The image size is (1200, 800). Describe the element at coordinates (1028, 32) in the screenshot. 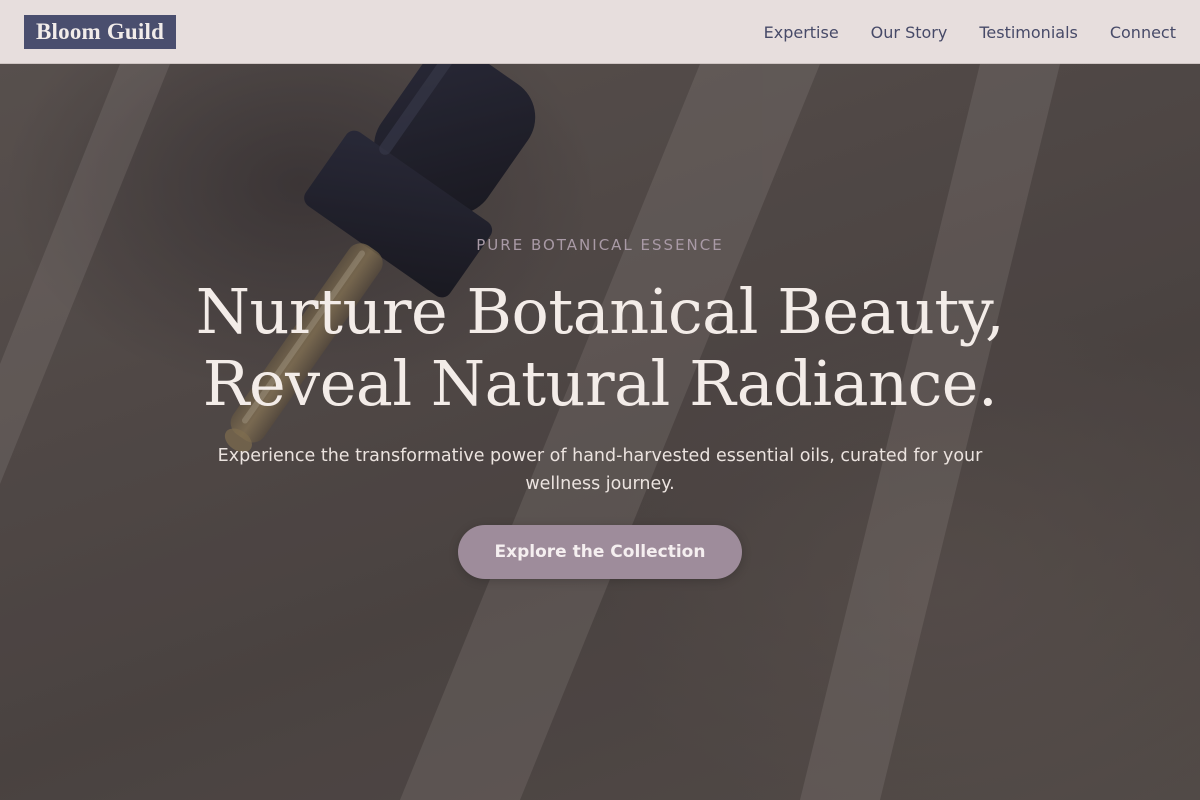

I see `nav-link-testimonials: Testimonials` at that location.